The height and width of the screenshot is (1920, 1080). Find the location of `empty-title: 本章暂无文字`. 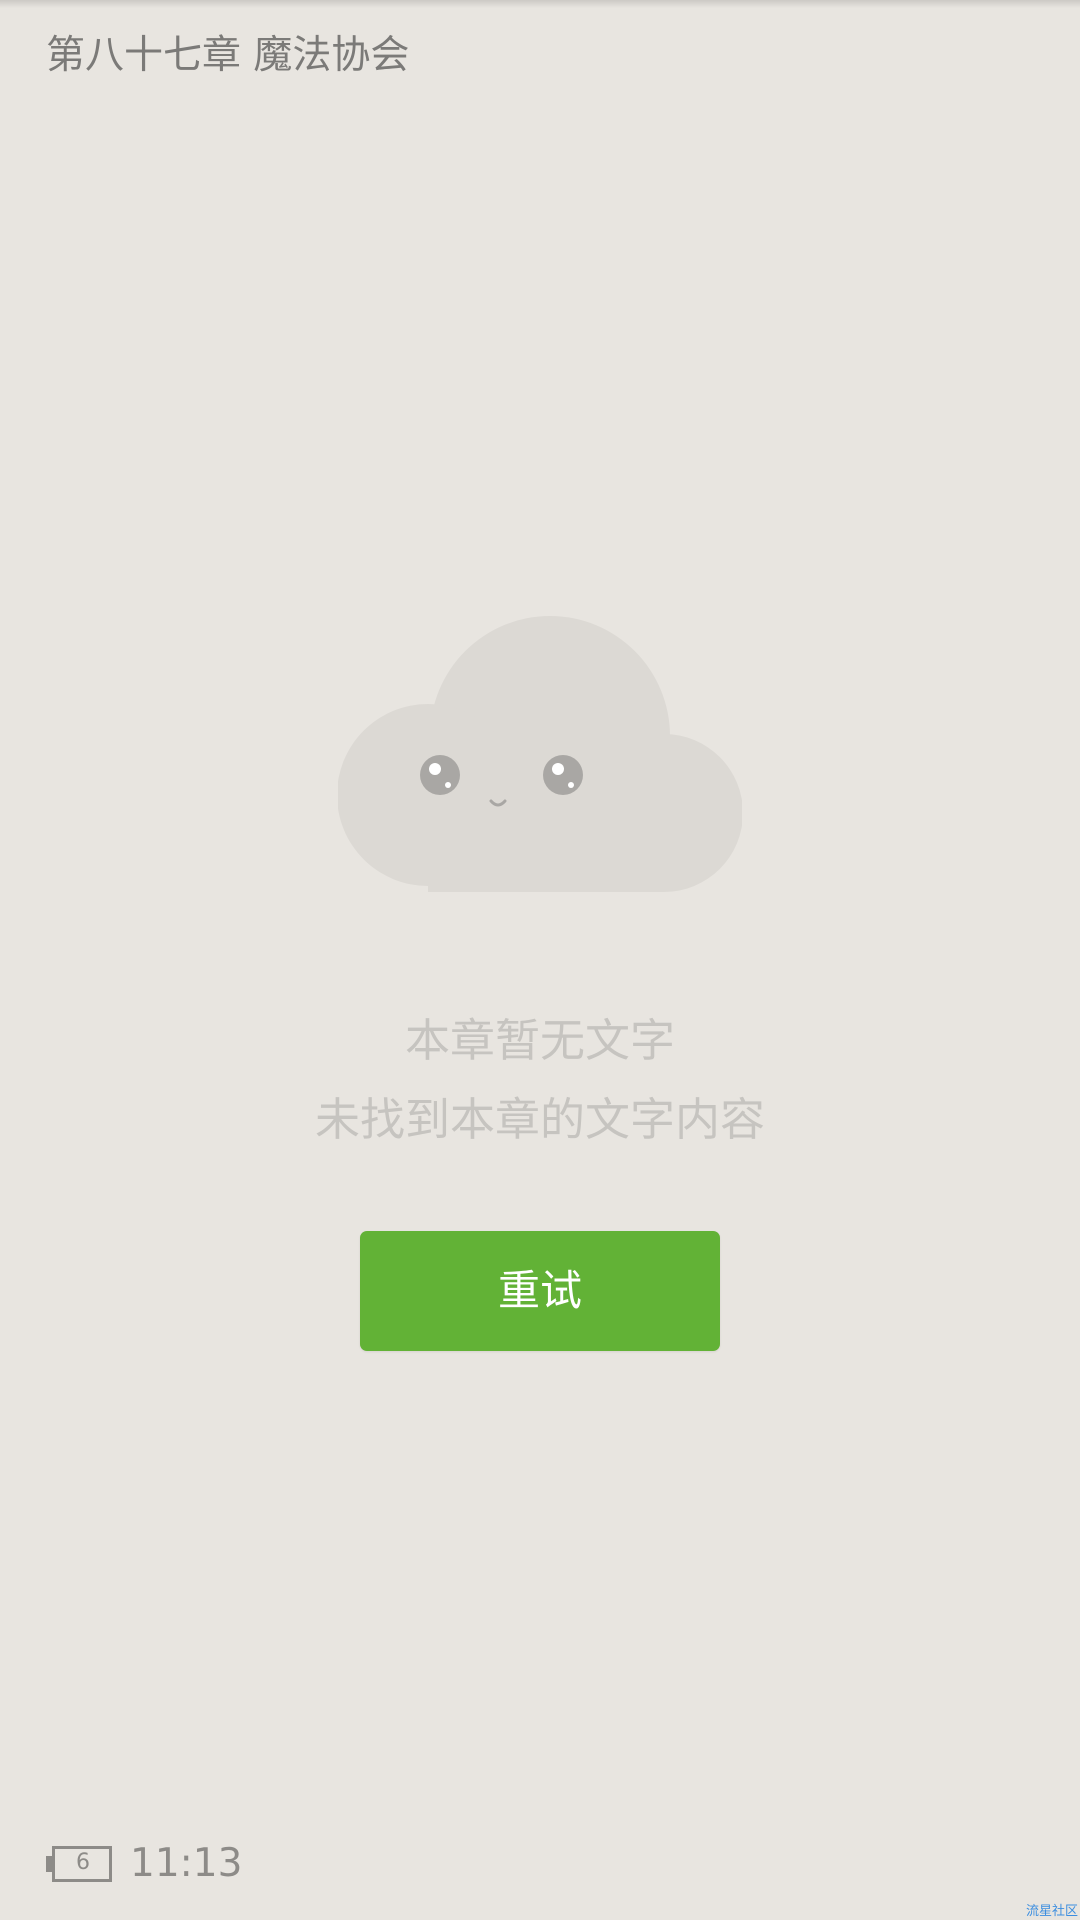

empty-title: 本章暂无文字 is located at coordinates (539, 1040).